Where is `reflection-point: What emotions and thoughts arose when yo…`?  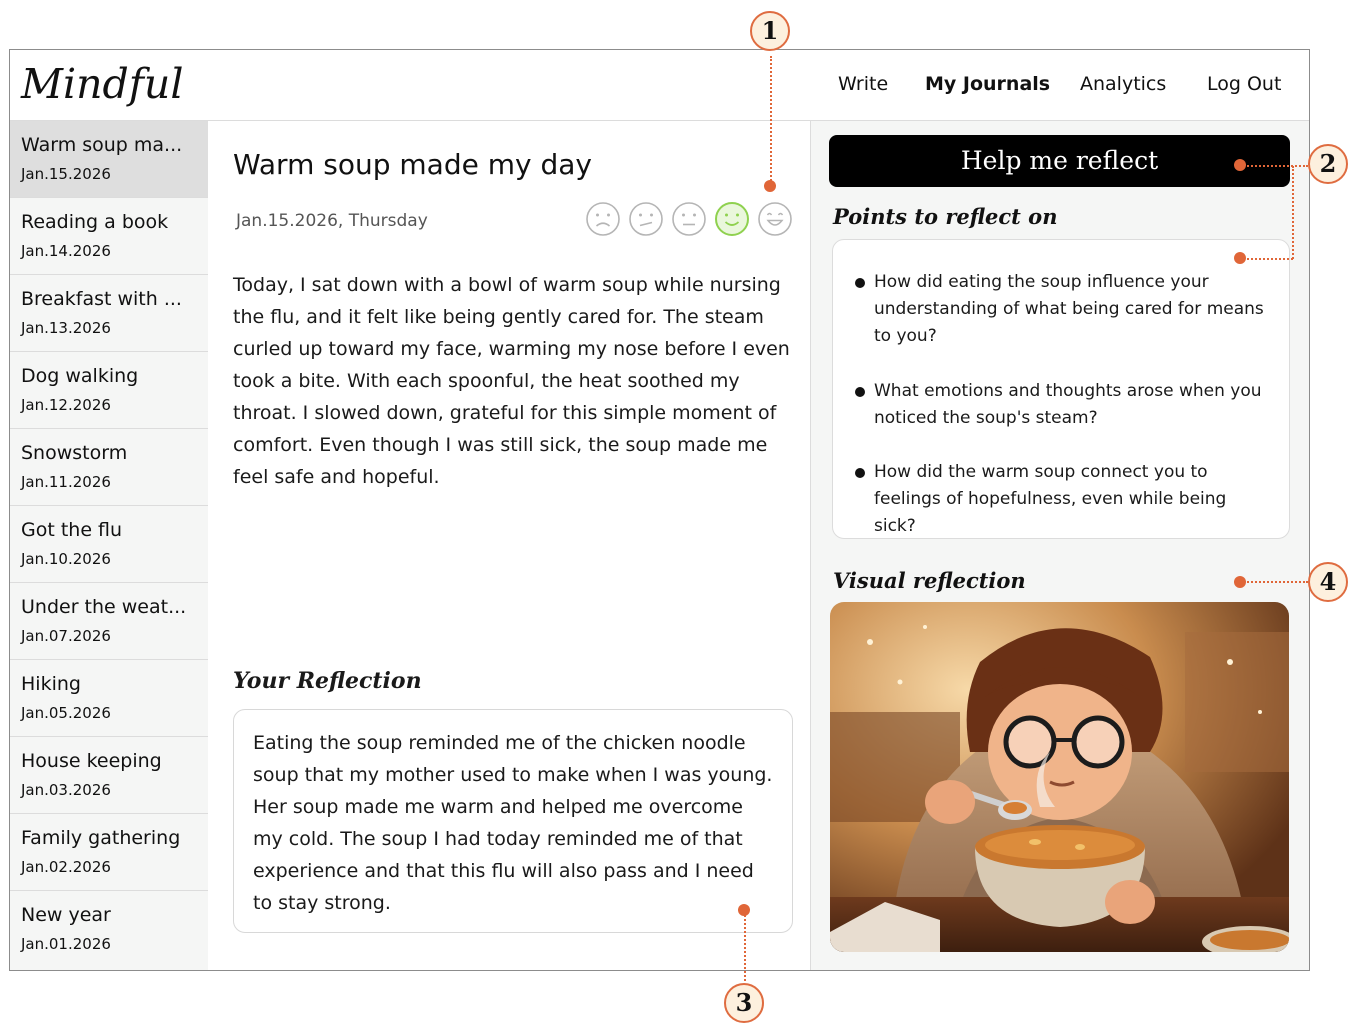
reflection-point: What emotions and thoughts arose when yo… is located at coordinates (1062, 405).